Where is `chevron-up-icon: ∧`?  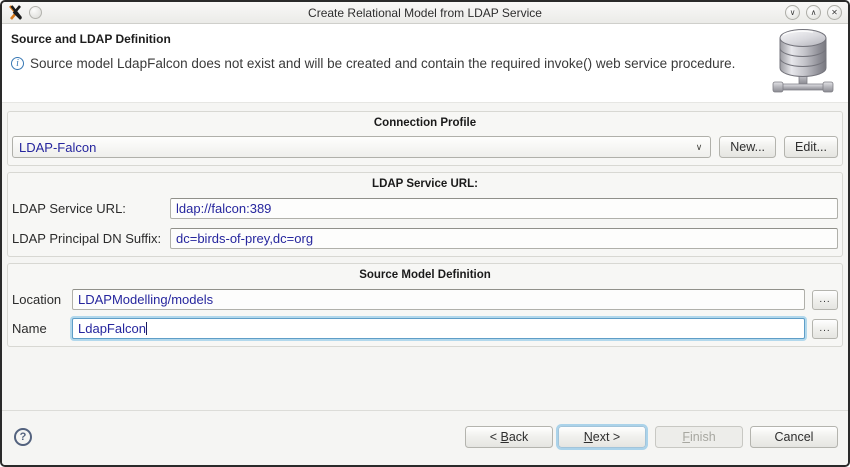
chevron-up-icon: ∧ is located at coordinates (813, 12).